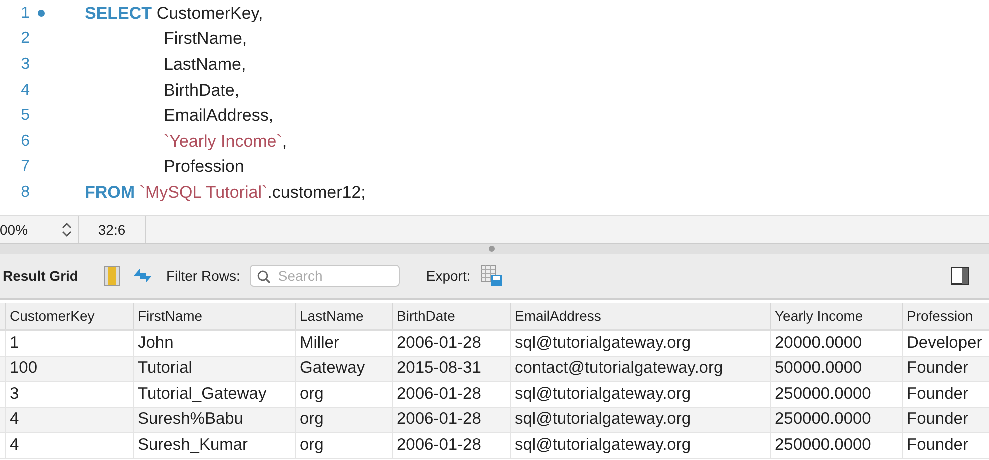 The image size is (989, 460). Describe the element at coordinates (343, 343) in the screenshot. I see `table-cell: Miller` at that location.